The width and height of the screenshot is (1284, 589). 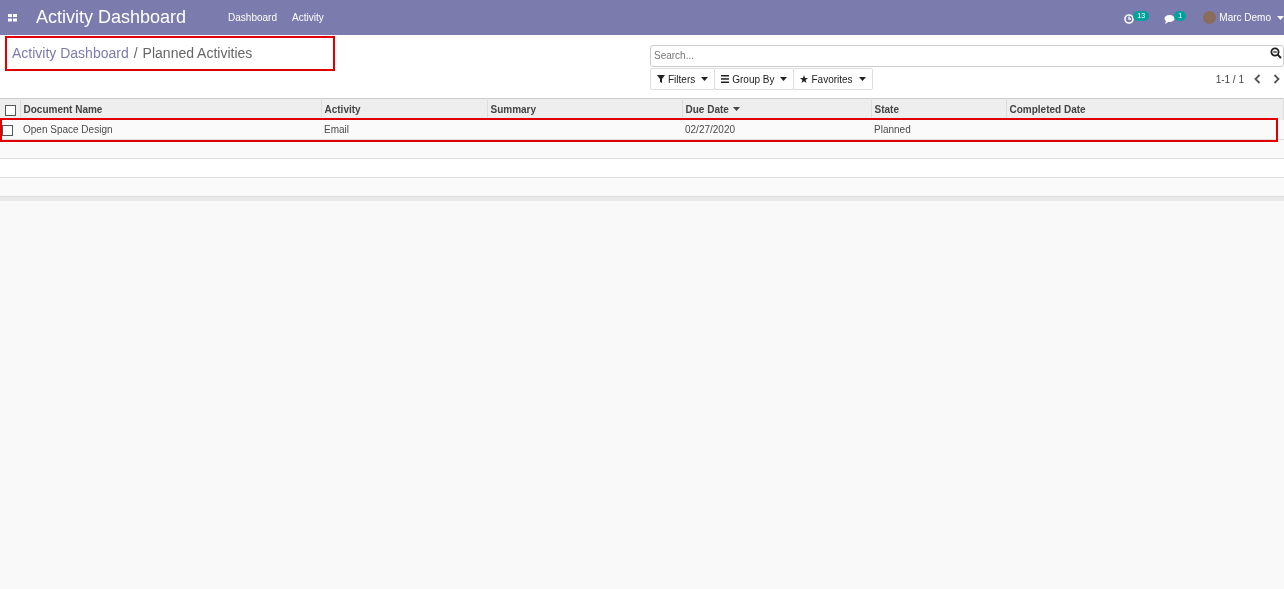 I want to click on filter-dropdown-button: Filters, so click(x=683, y=79).